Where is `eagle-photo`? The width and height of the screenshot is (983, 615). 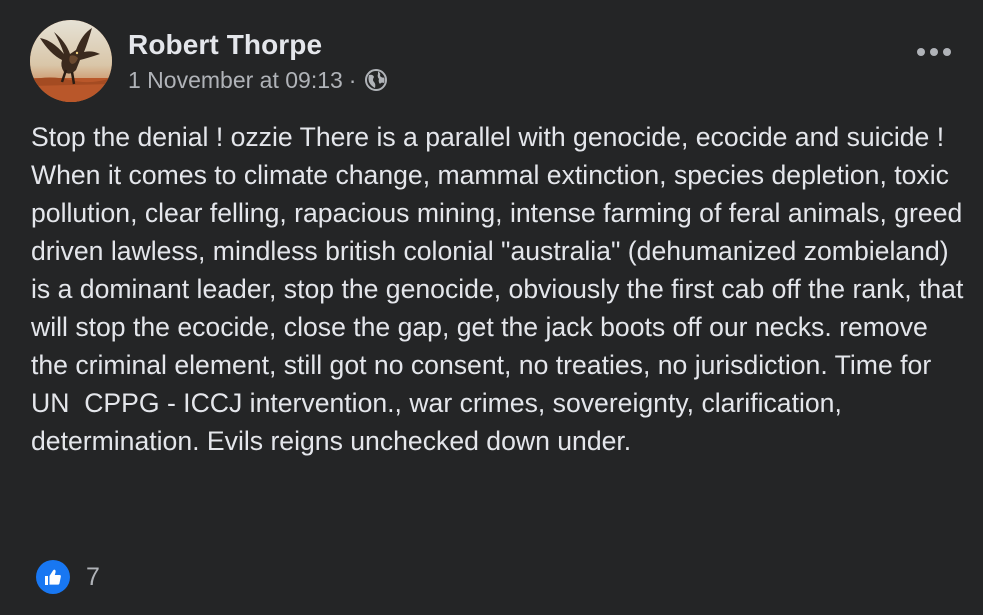 eagle-photo is located at coordinates (71, 61).